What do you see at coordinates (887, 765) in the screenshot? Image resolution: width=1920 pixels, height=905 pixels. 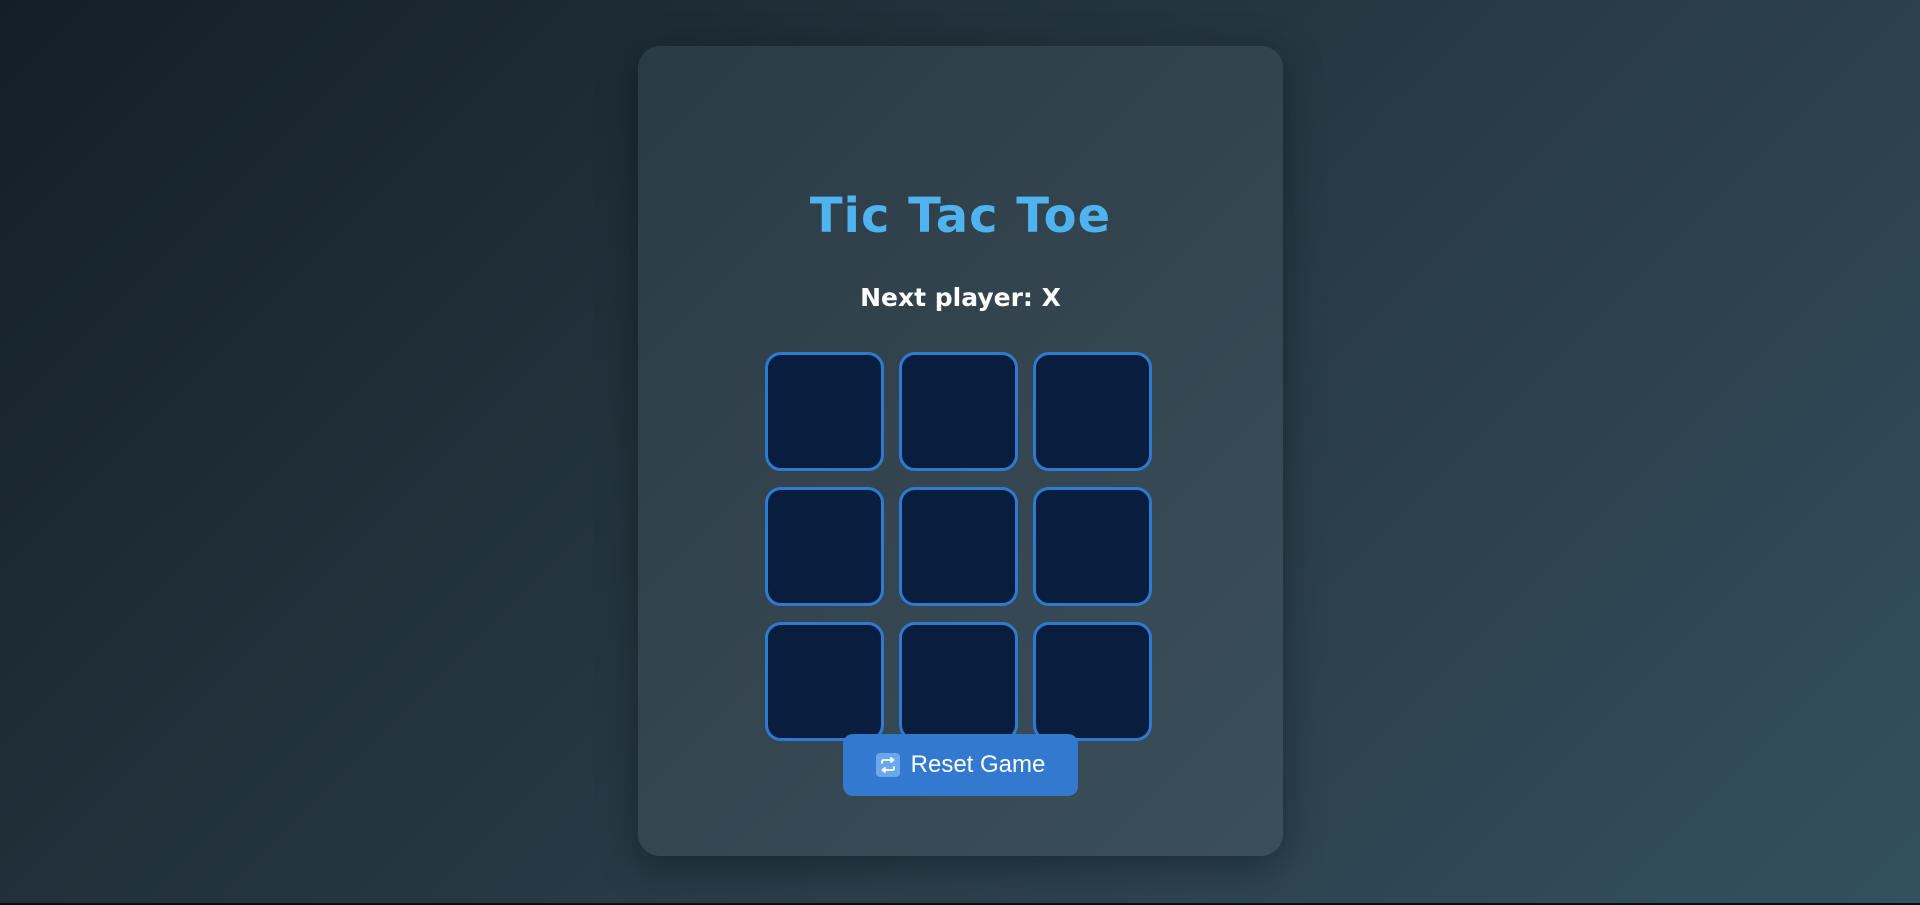 I see `repeat-icon` at bounding box center [887, 765].